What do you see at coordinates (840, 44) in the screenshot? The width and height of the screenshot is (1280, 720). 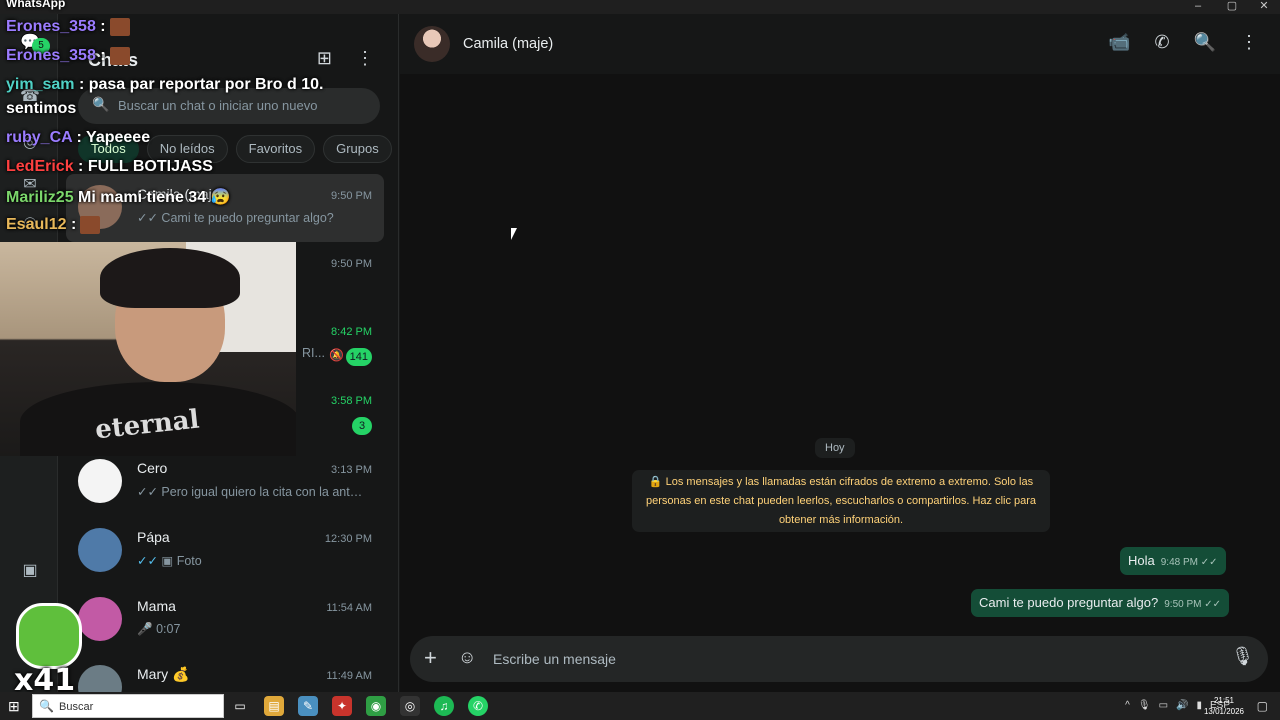 I see `conversation-header: Camila (maje) 📹 ✆ 🔍 ⋮` at bounding box center [840, 44].